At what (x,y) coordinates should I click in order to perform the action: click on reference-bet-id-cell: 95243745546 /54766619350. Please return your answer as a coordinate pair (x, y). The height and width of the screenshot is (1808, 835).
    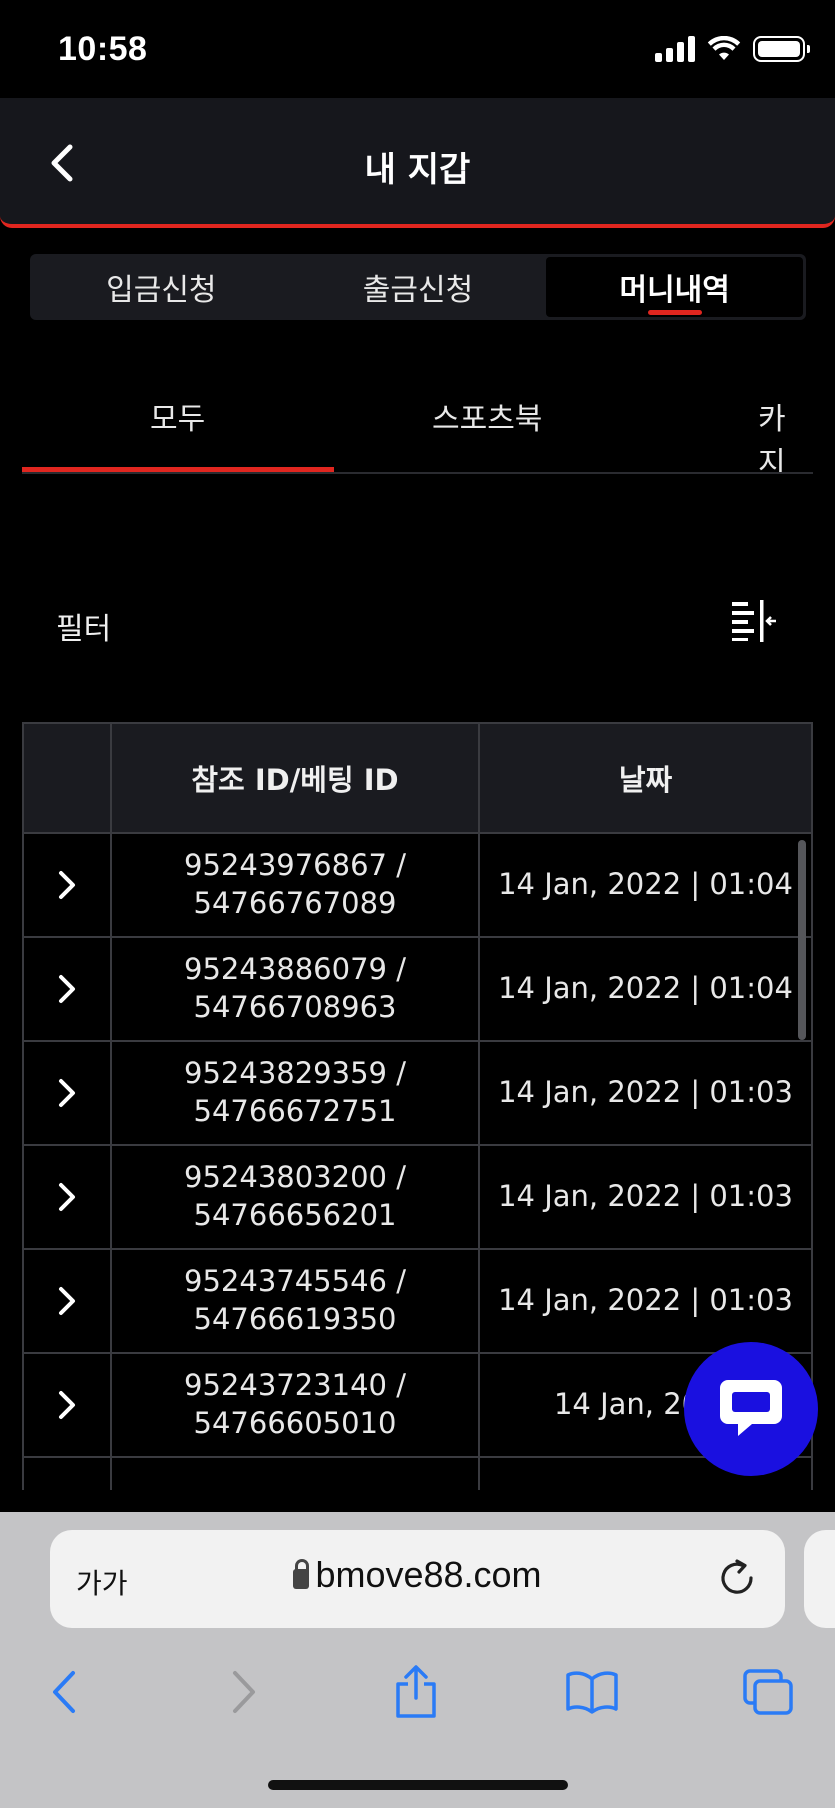
    Looking at the image, I should click on (296, 1301).